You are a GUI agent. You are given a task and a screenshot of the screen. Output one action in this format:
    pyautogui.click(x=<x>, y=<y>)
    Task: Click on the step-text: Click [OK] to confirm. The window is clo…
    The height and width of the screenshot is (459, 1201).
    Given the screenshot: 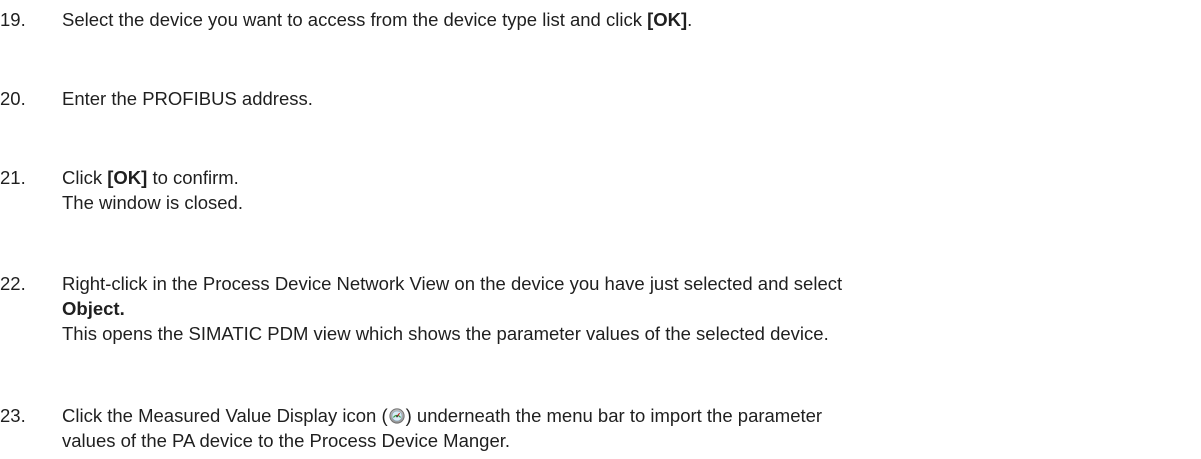 What is the action you would take?
    pyautogui.click(x=631, y=190)
    